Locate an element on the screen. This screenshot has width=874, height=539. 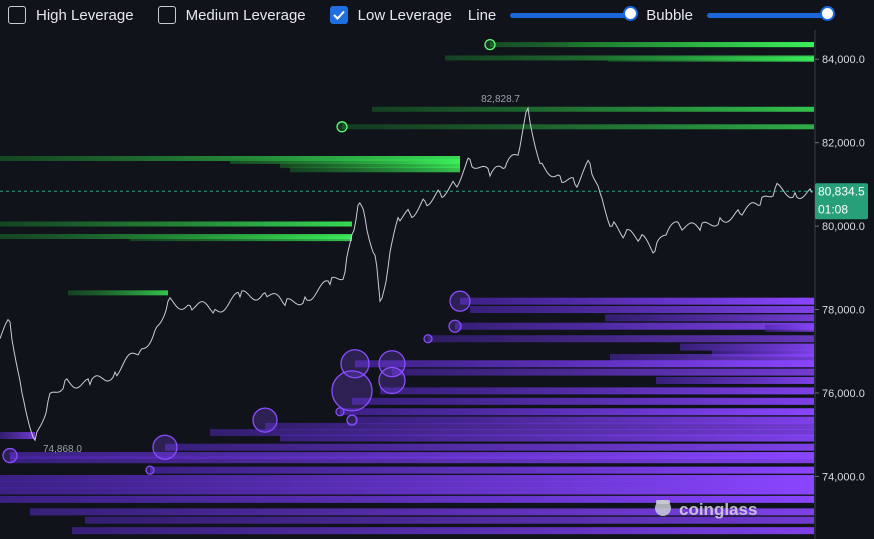
y-tick-label-4: 82,000.0 is located at coordinates (843, 144).